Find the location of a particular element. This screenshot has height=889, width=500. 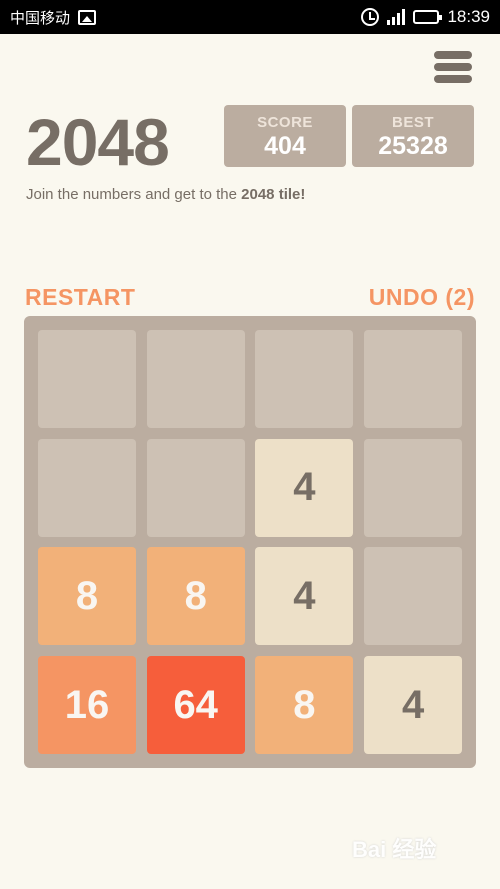

alarm-icon is located at coordinates (370, 17).